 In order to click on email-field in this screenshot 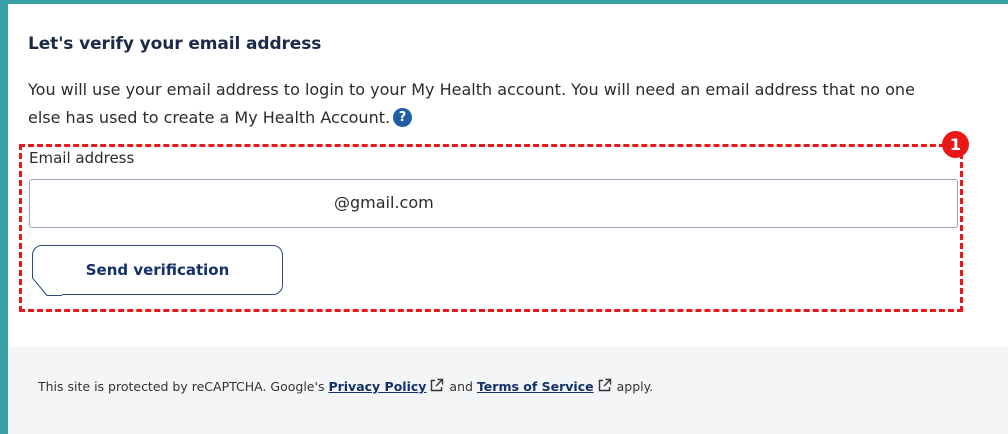, I will do `click(493, 203)`.